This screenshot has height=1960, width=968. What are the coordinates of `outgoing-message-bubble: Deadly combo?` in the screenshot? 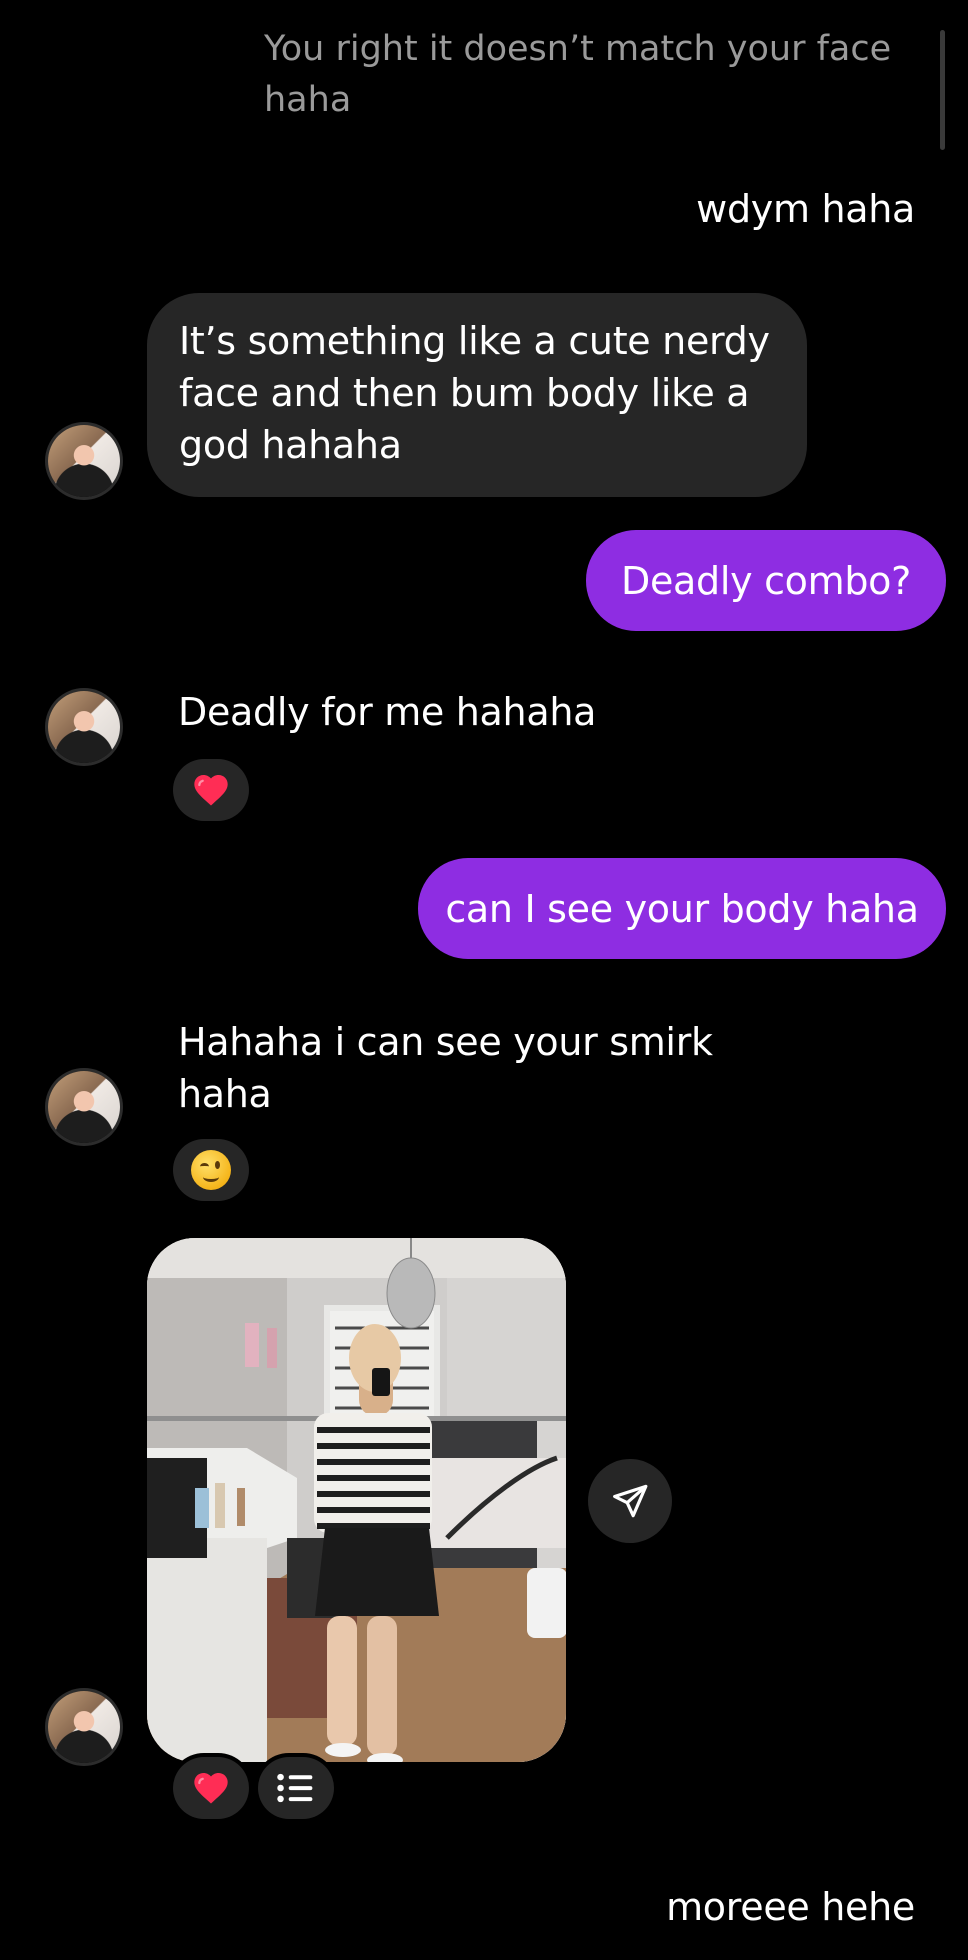 It's located at (766, 580).